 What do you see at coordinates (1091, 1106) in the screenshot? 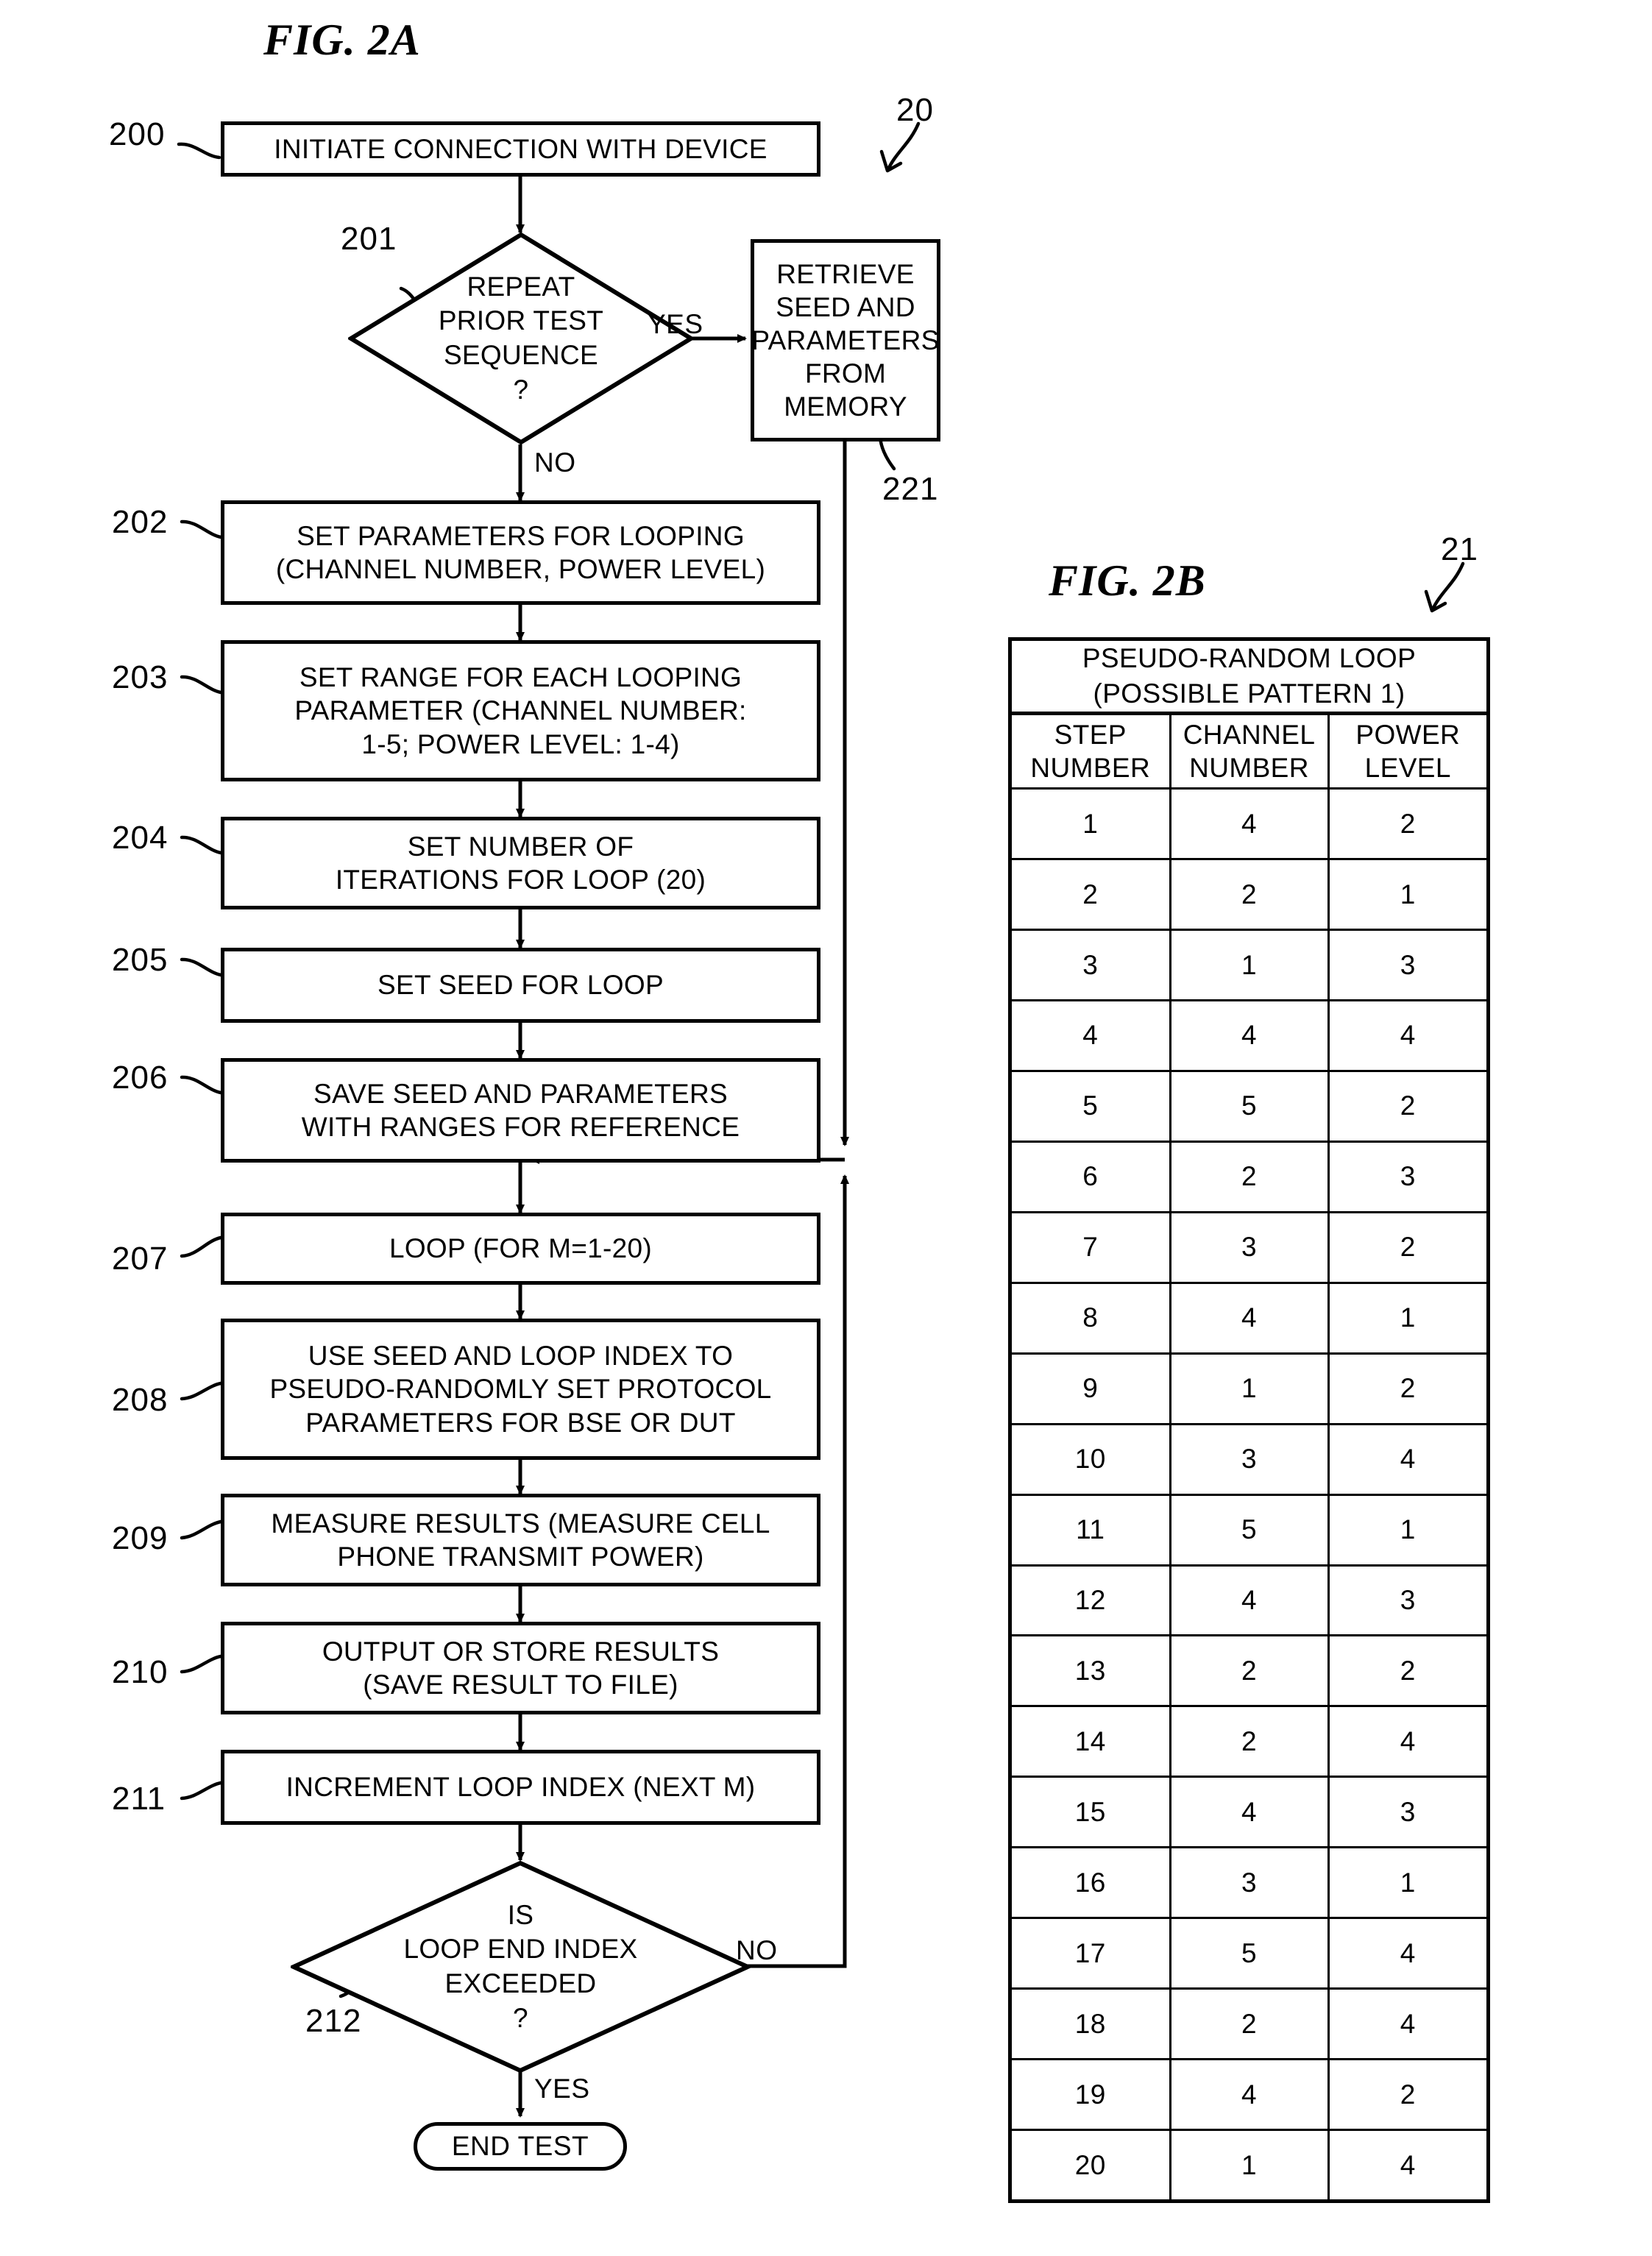
I see `cell-step: 5` at bounding box center [1091, 1106].